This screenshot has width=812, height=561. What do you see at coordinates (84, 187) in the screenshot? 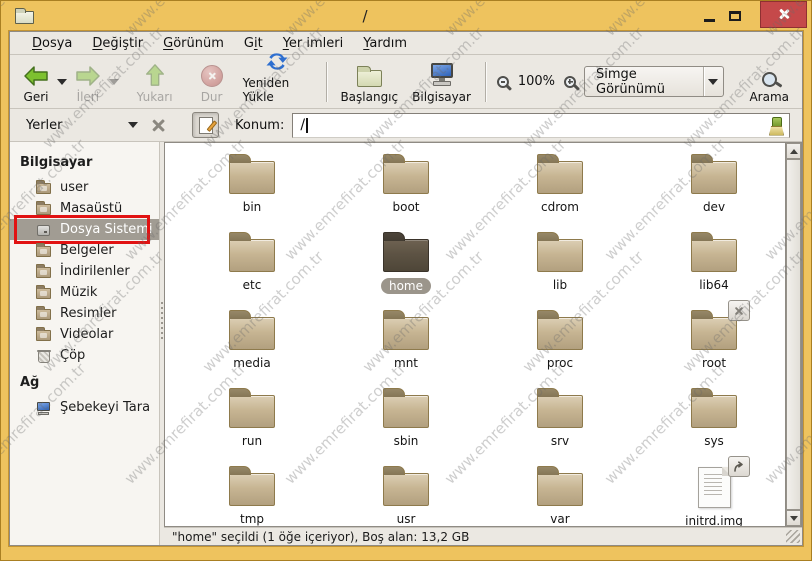
I see `sidebar-item-user: user` at bounding box center [84, 187].